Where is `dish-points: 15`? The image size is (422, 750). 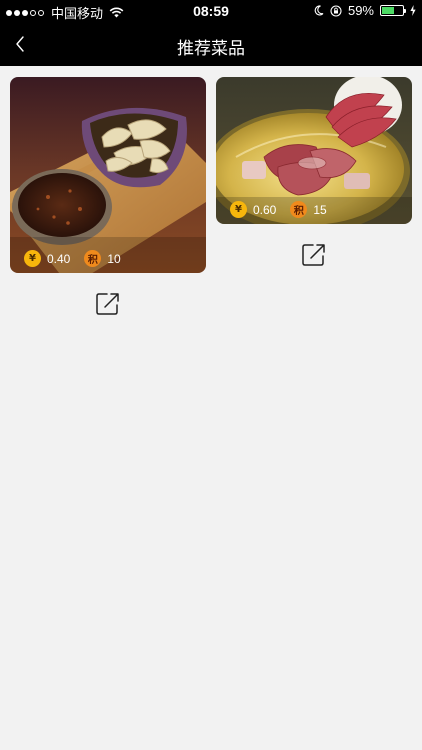 dish-points: 15 is located at coordinates (320, 209).